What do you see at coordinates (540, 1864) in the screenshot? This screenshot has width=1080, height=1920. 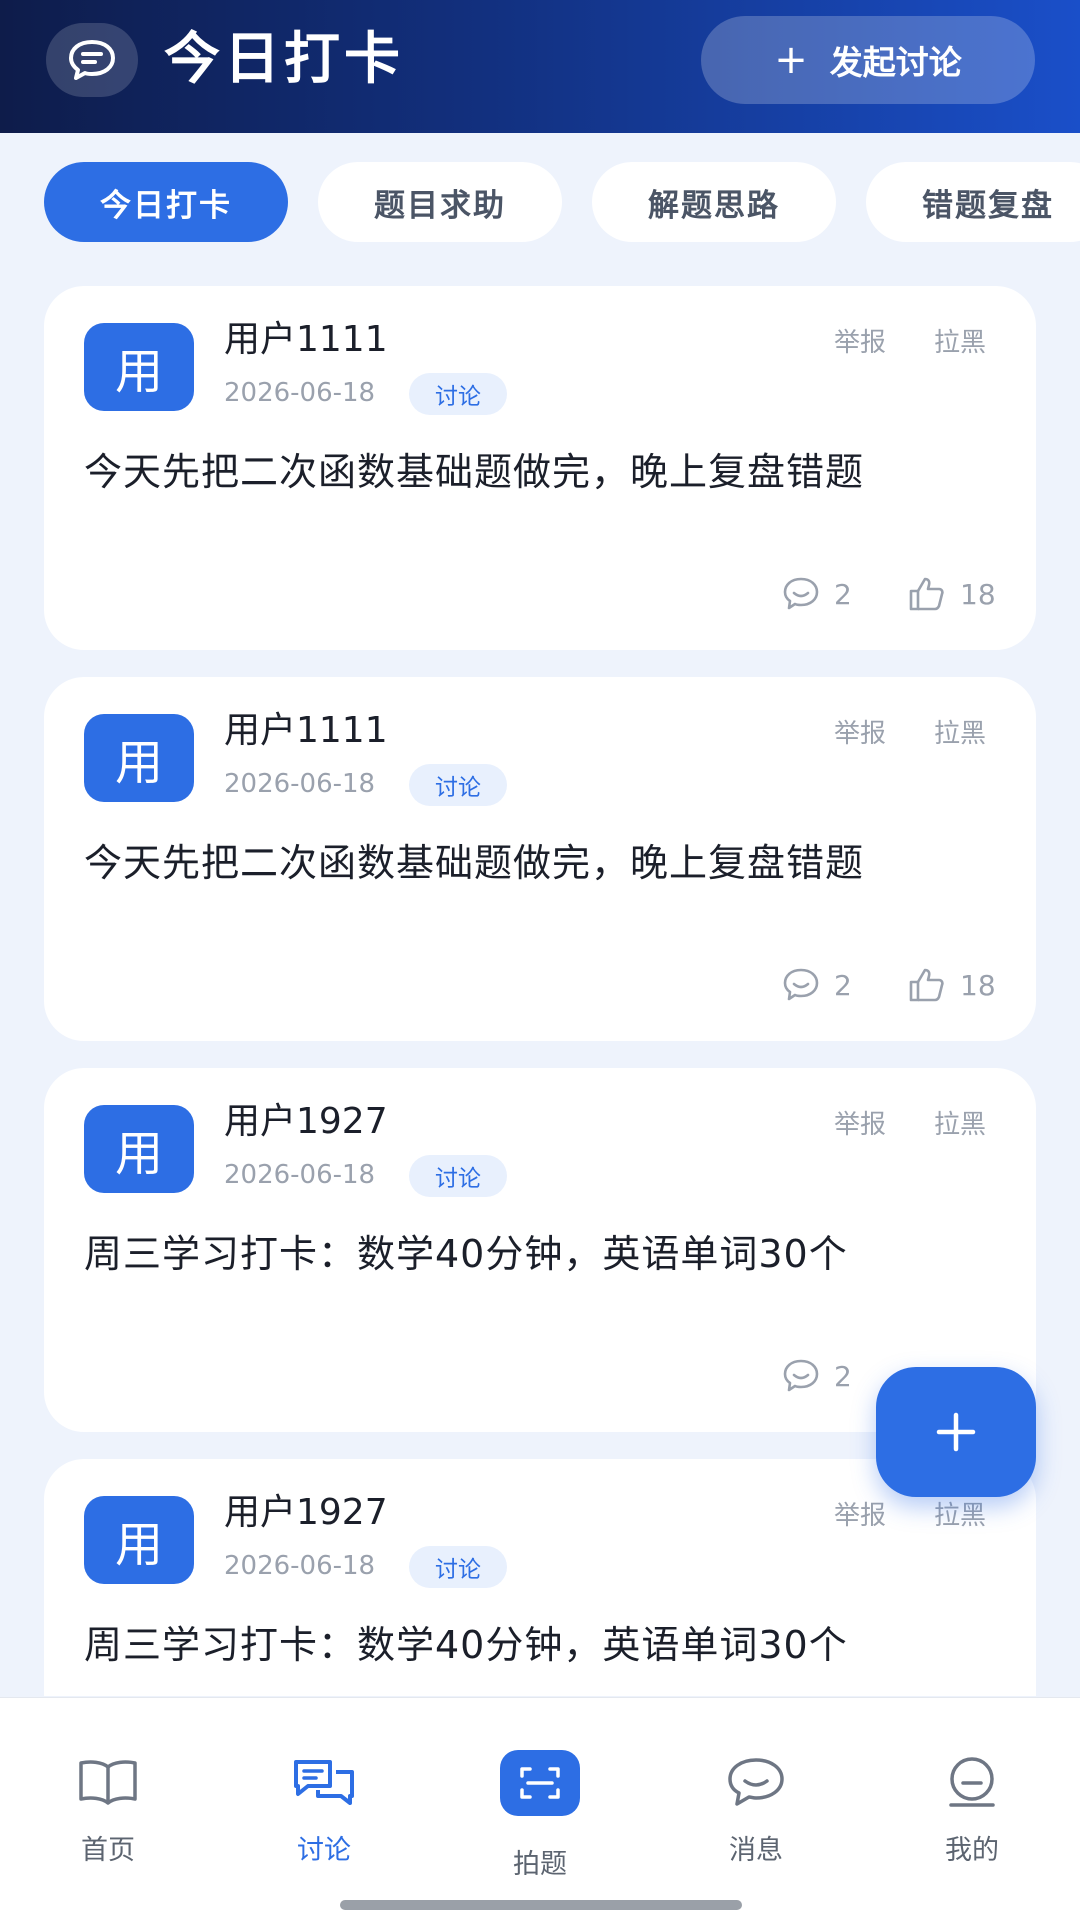 I see `nav-scan-label: 拍题` at bounding box center [540, 1864].